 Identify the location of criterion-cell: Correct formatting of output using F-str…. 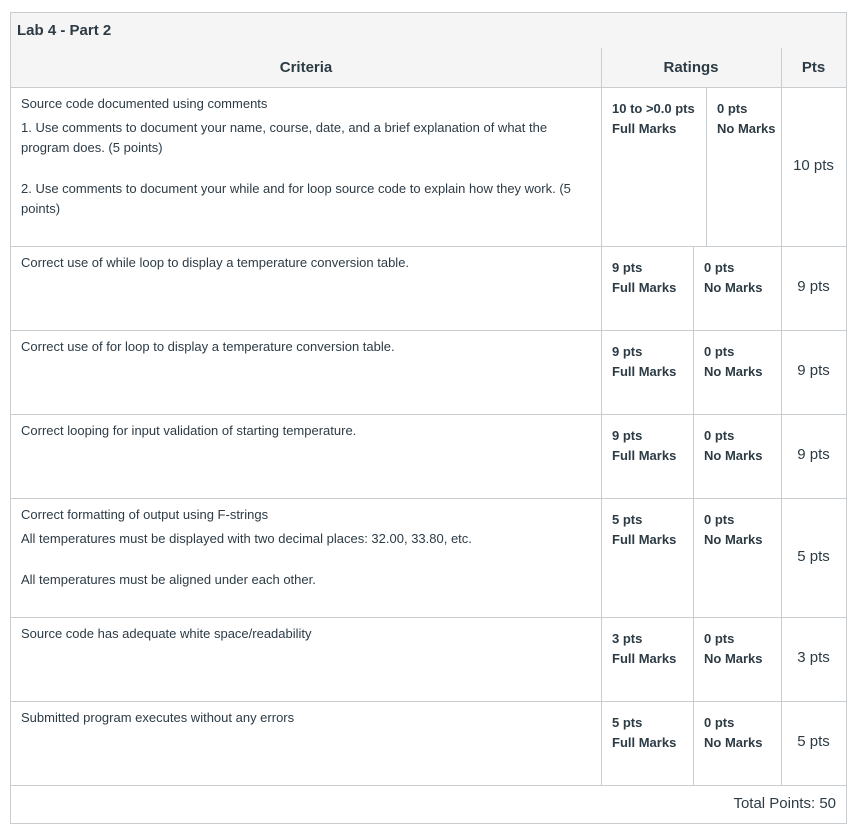
(306, 547).